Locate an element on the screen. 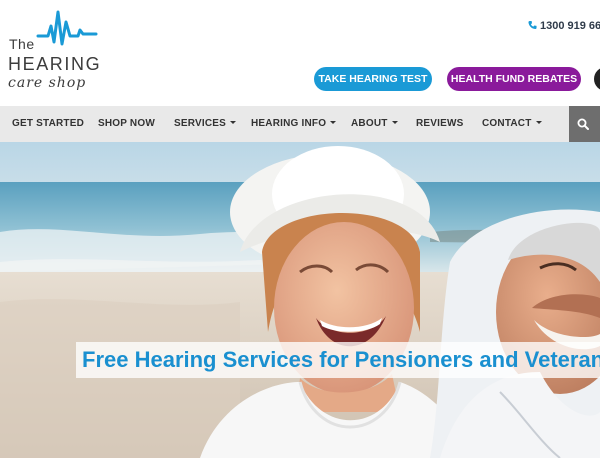  health-fund-rebates-button: HEALTH FUND REBATES is located at coordinates (514, 79).